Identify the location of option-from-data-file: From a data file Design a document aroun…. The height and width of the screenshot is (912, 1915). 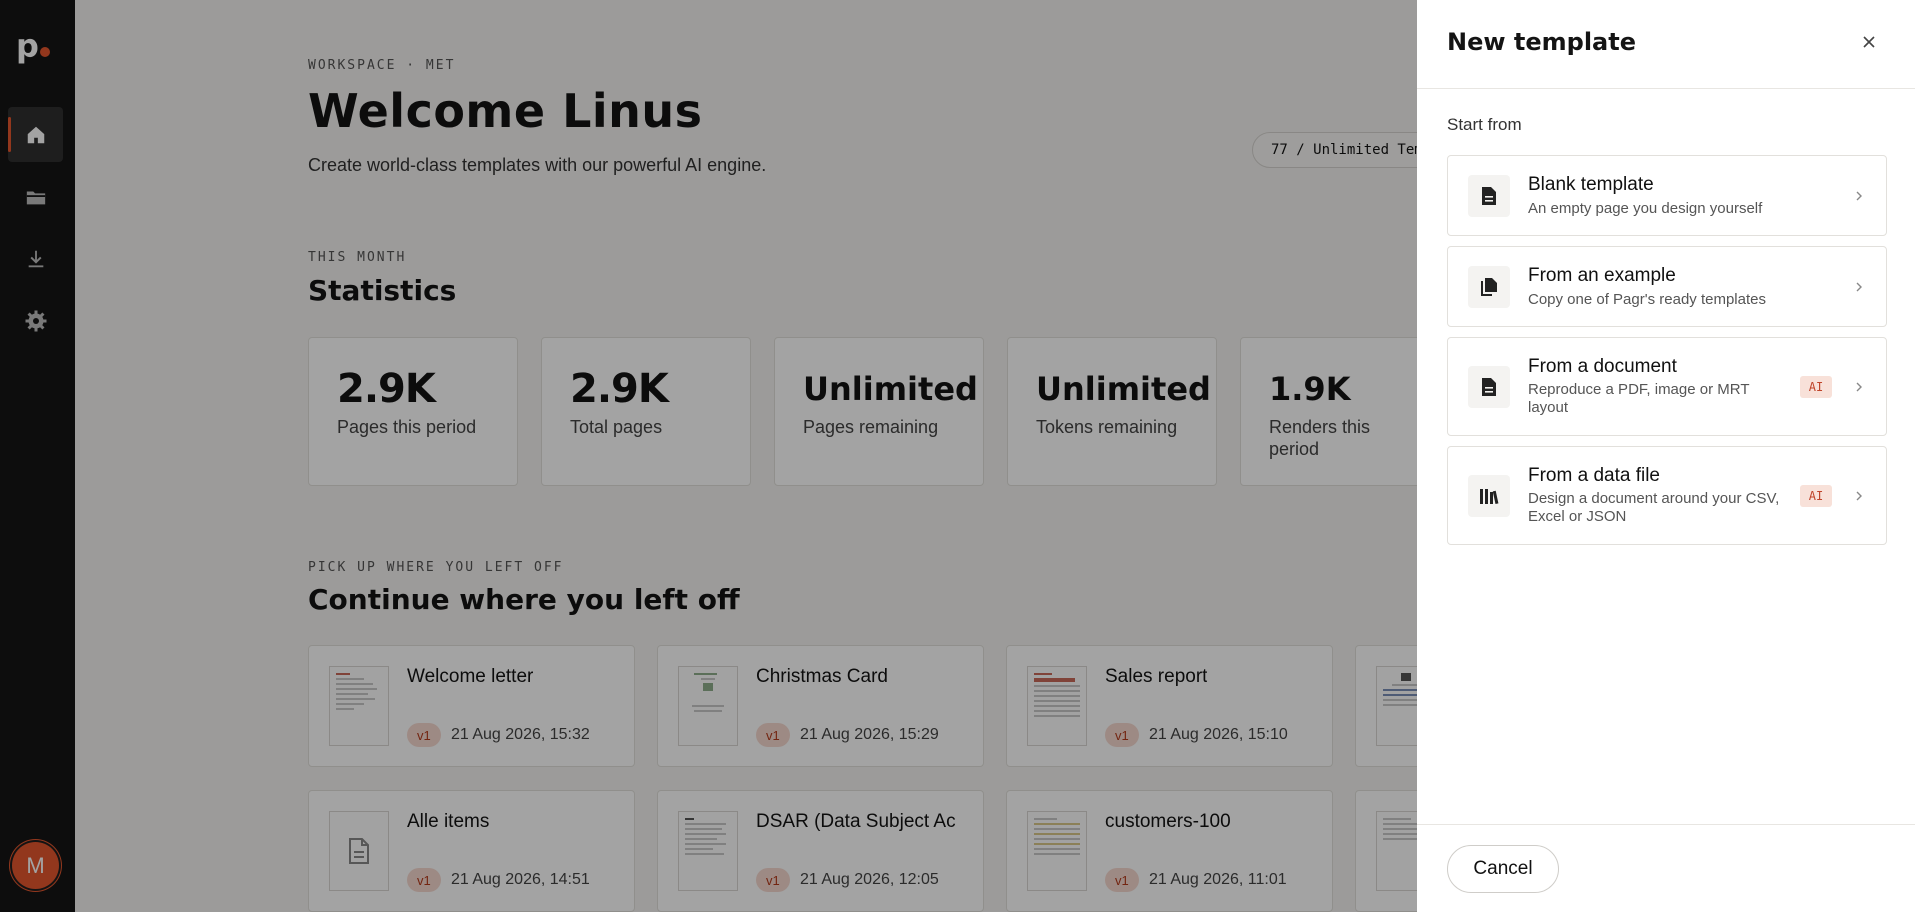
(1667, 495).